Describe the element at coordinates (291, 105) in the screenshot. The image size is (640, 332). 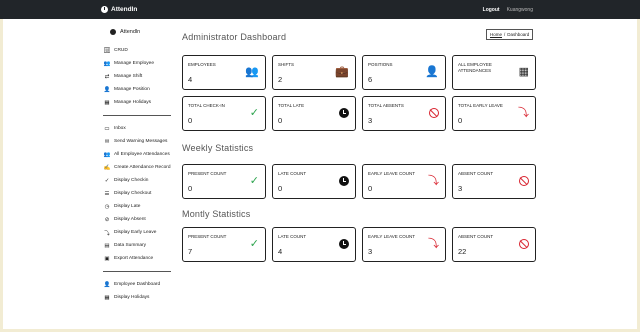
I see `card-label: TOTAL LATE` at that location.